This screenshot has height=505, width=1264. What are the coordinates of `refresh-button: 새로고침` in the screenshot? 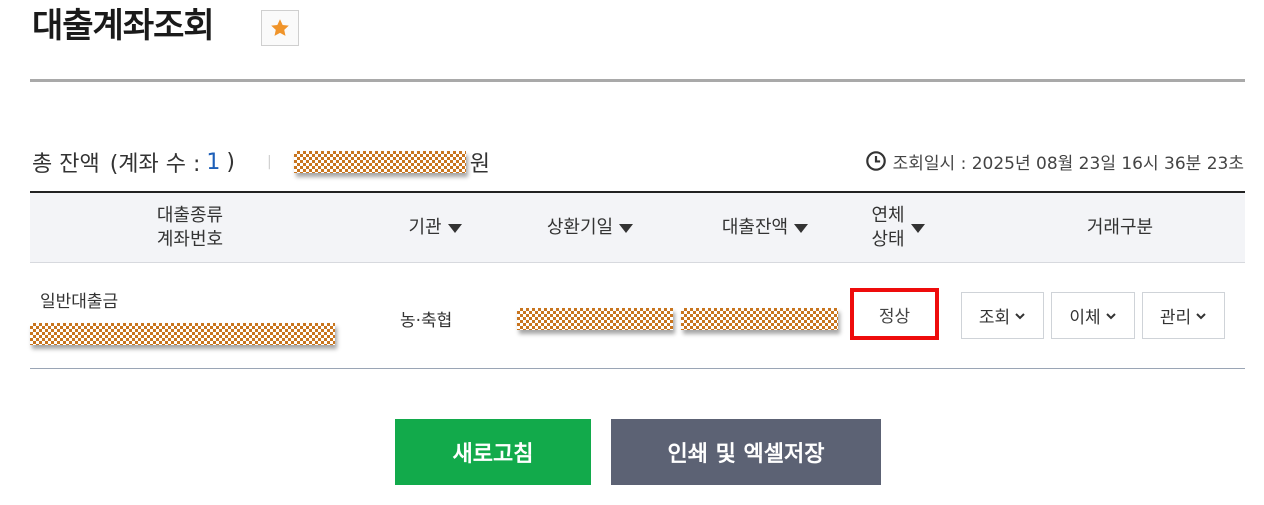 It's located at (493, 452).